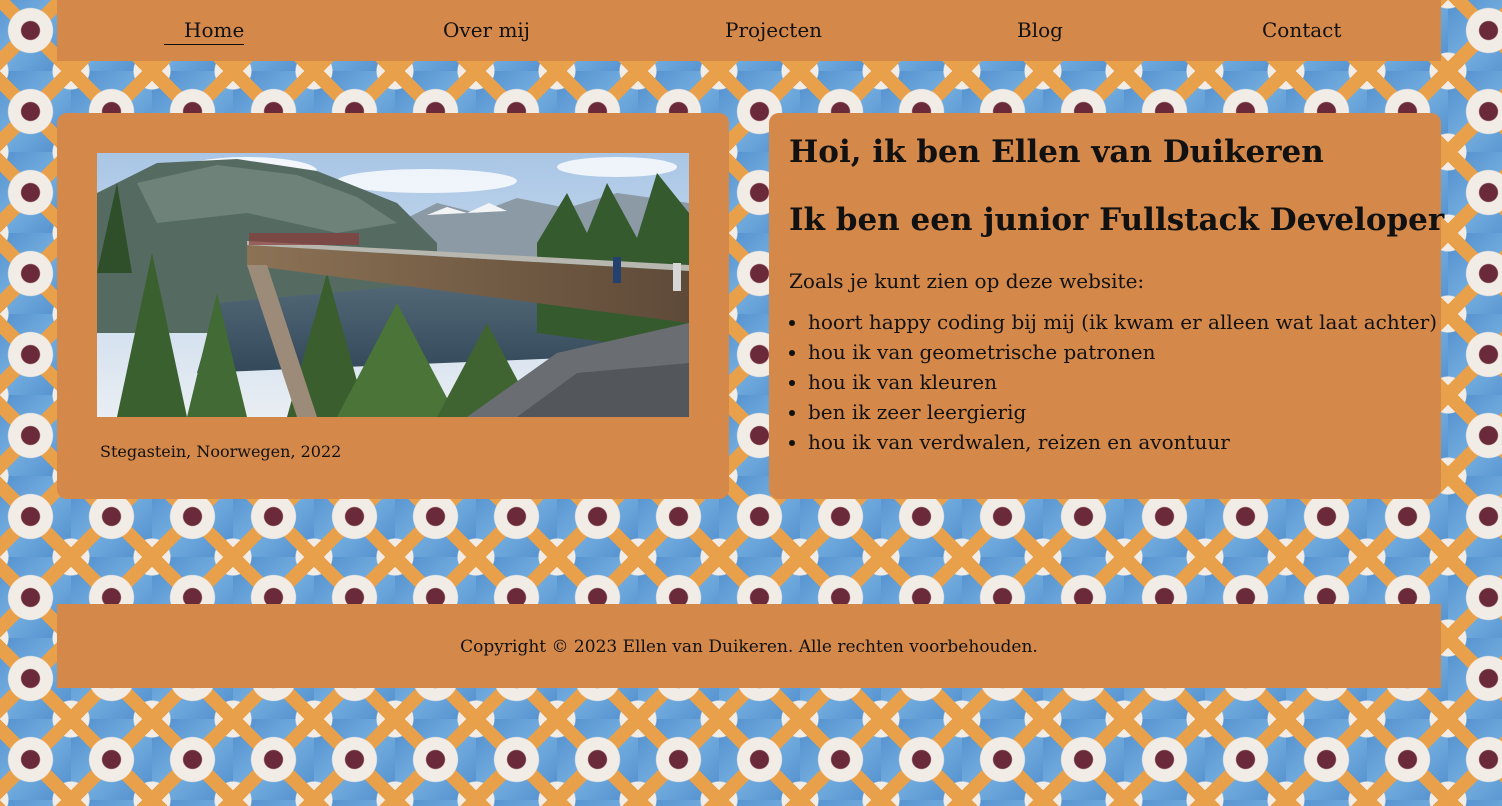 The image size is (1502, 806). I want to click on list-item: hou ik van kleuren, so click(1114, 382).